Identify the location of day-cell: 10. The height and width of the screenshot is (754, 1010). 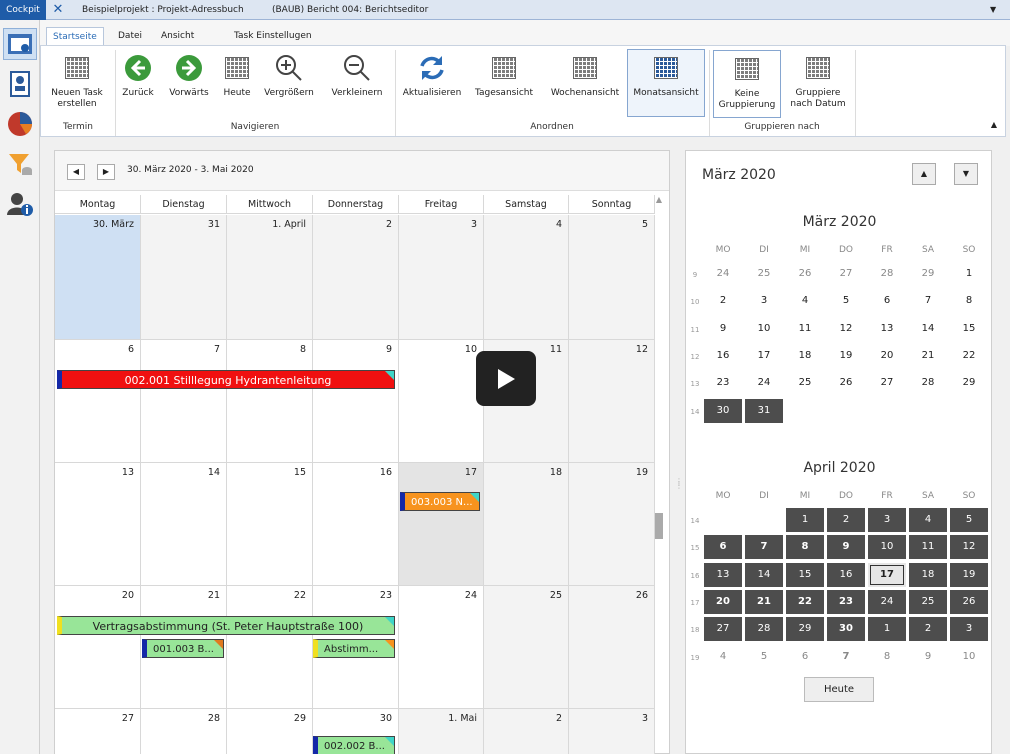
(441, 401).